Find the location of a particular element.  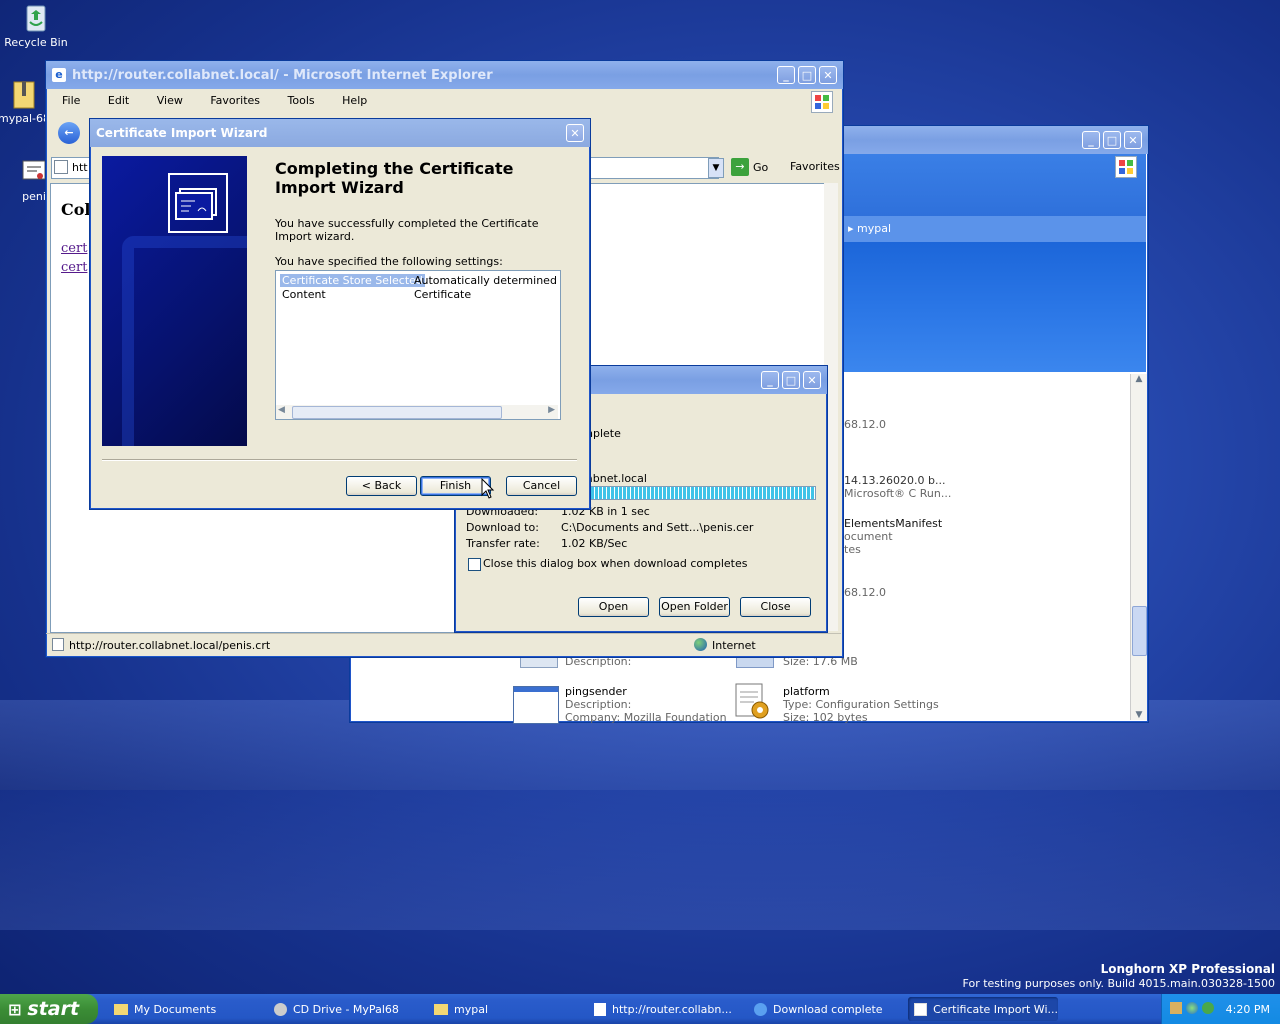

menu-tools: Tools is located at coordinates (301, 100).